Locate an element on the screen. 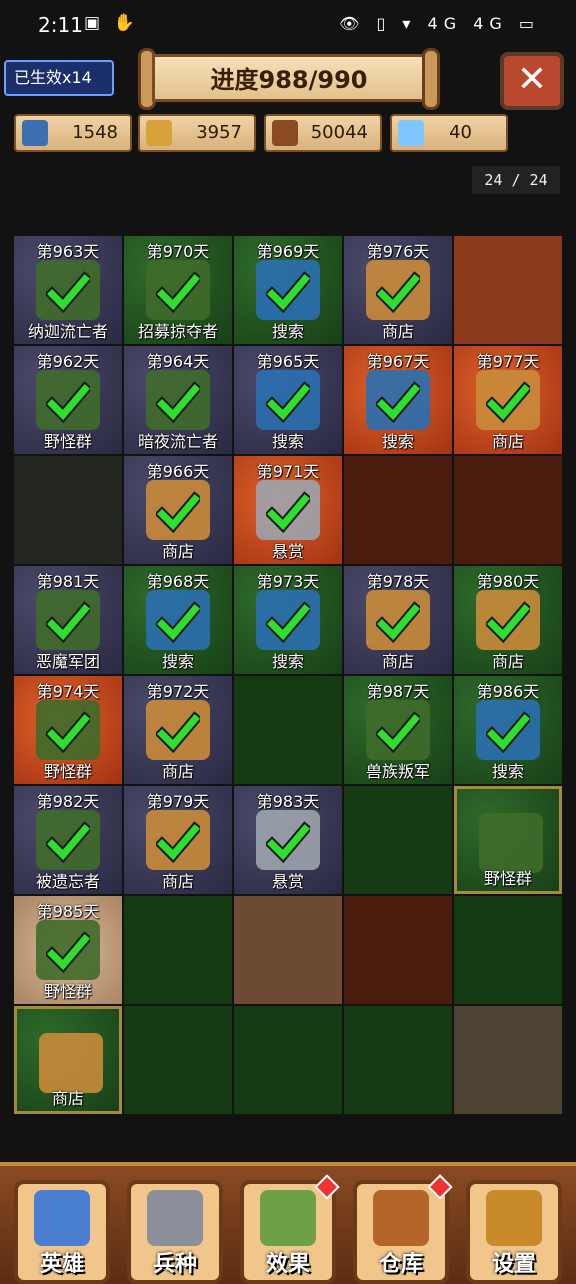 The image size is (576, 1284). tile-label: 被遗忘者 is located at coordinates (67, 881).